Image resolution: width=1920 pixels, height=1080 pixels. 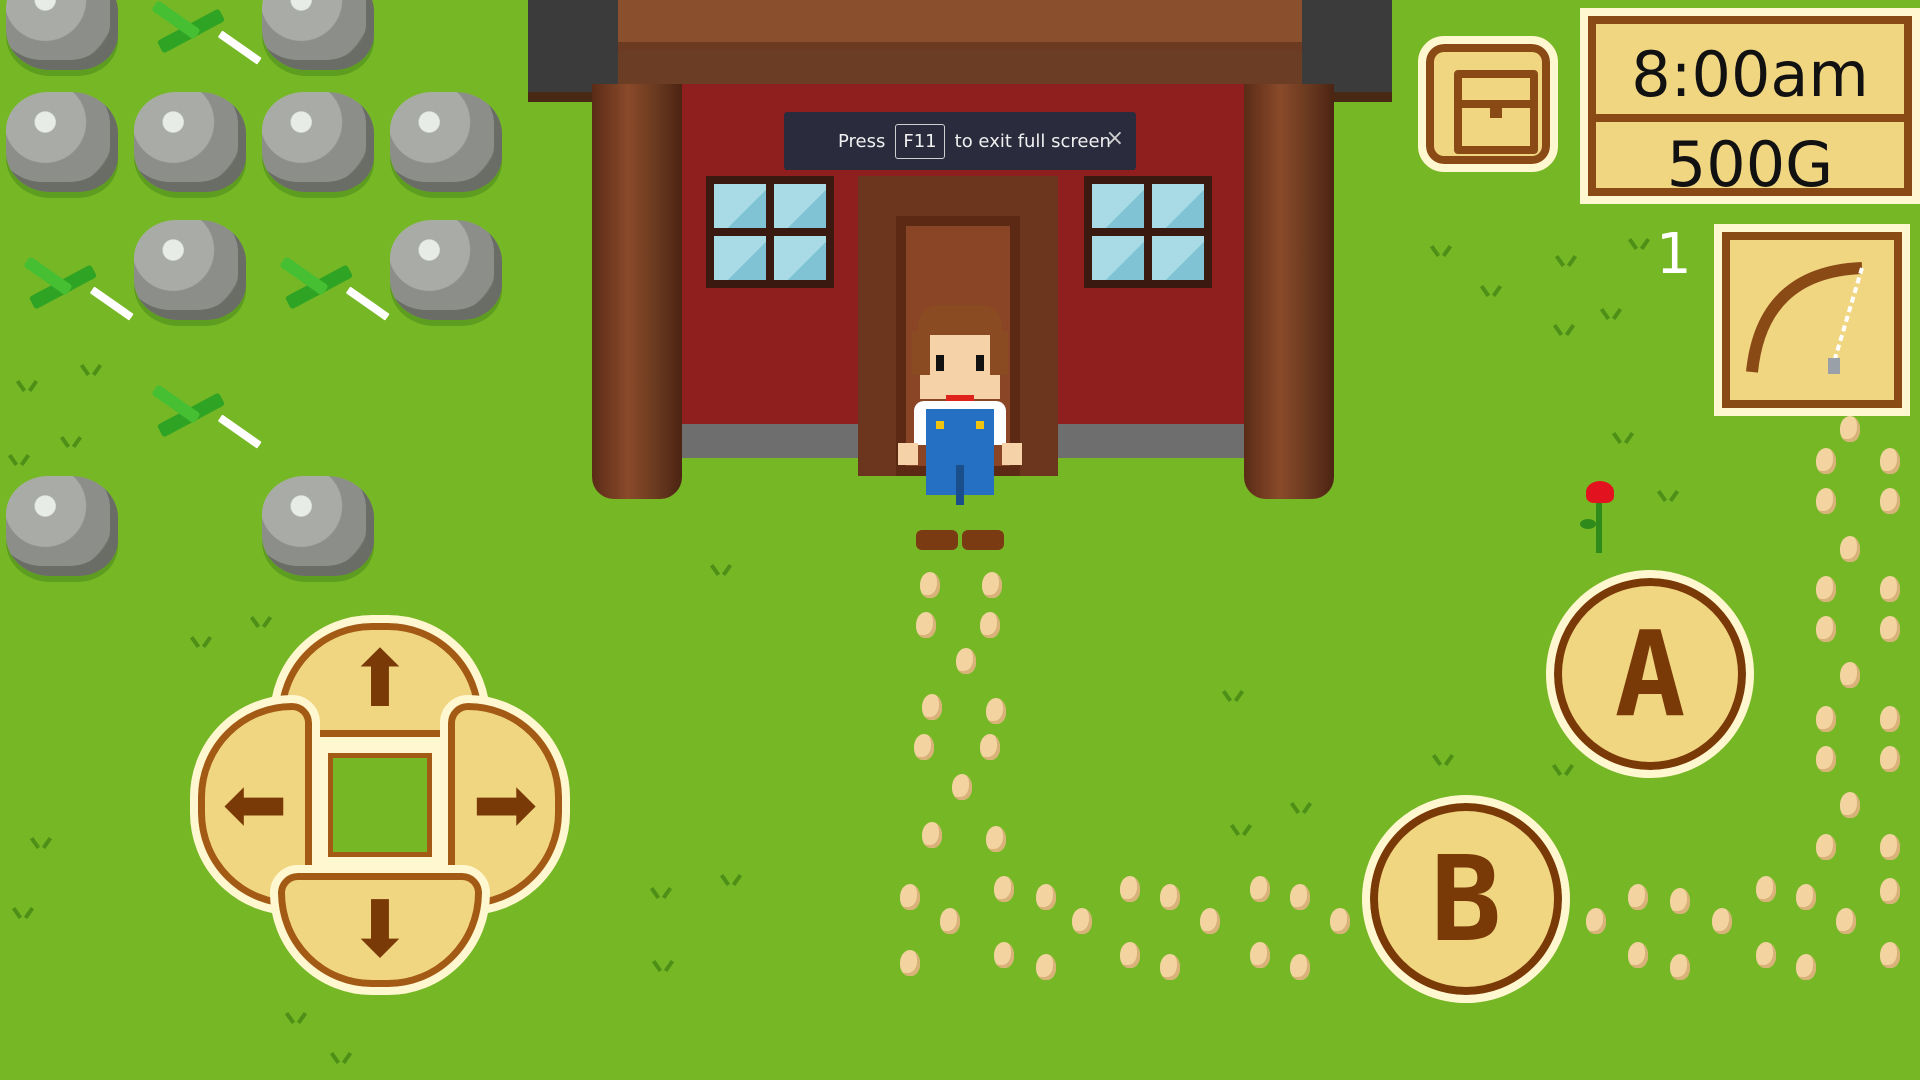 I want to click on farmer-character, so click(x=960, y=430).